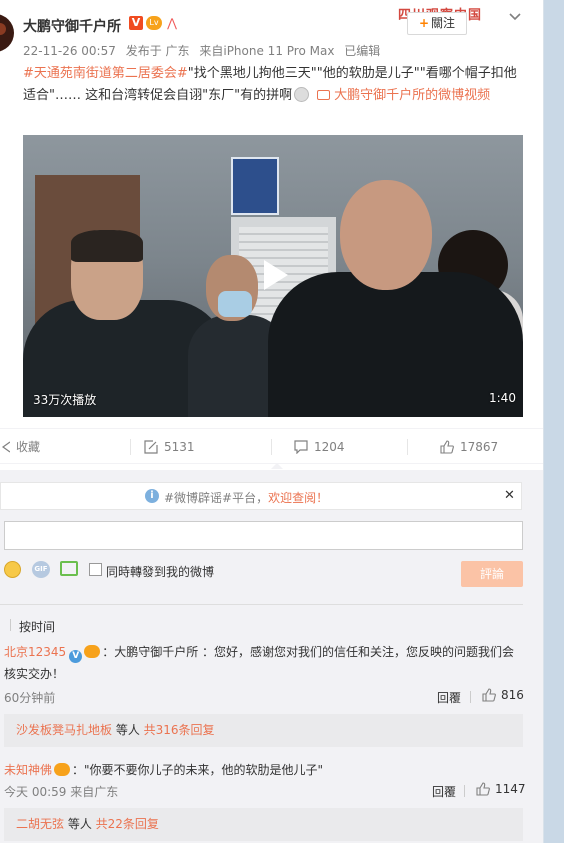  I want to click on sub-reply-count: 共22条回复, so click(127, 824).